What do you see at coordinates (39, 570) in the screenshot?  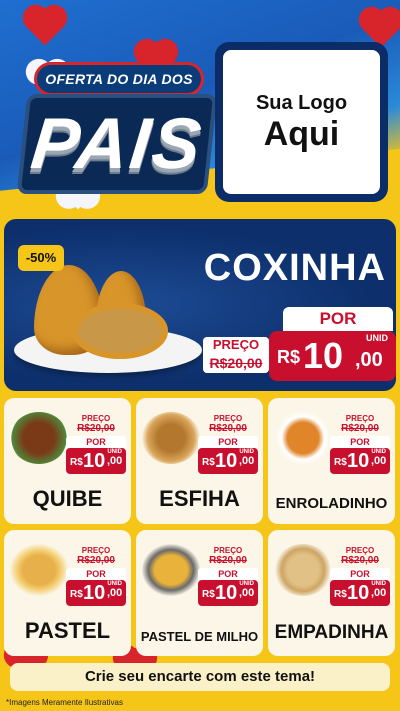 I see `pastel-image` at bounding box center [39, 570].